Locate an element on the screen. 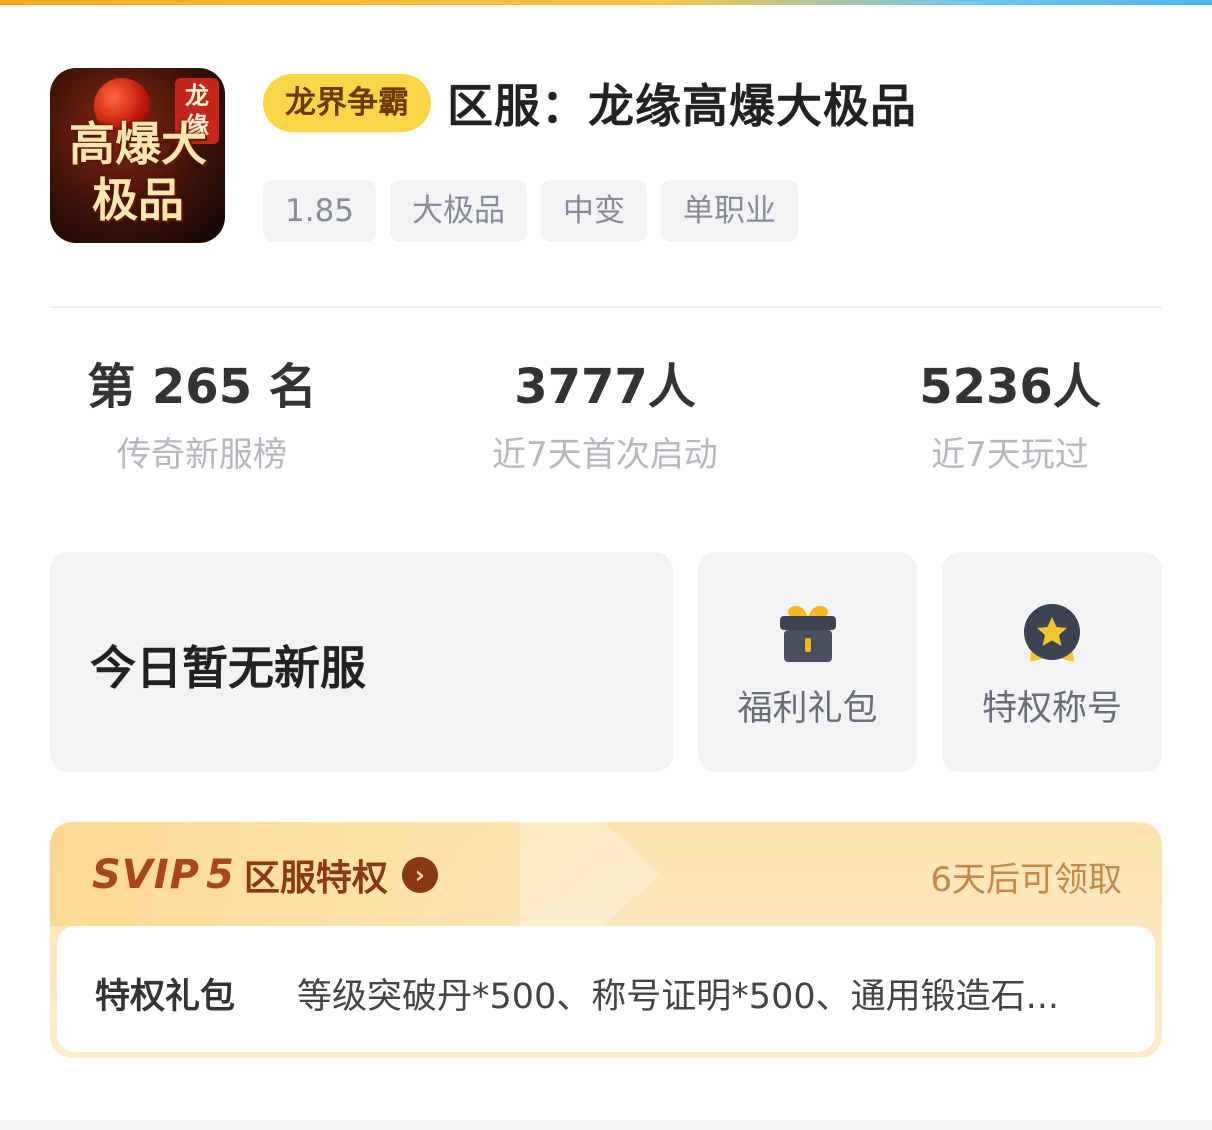 The height and width of the screenshot is (1130, 1212). new-server-card: 今日暂无新服 is located at coordinates (361, 662).